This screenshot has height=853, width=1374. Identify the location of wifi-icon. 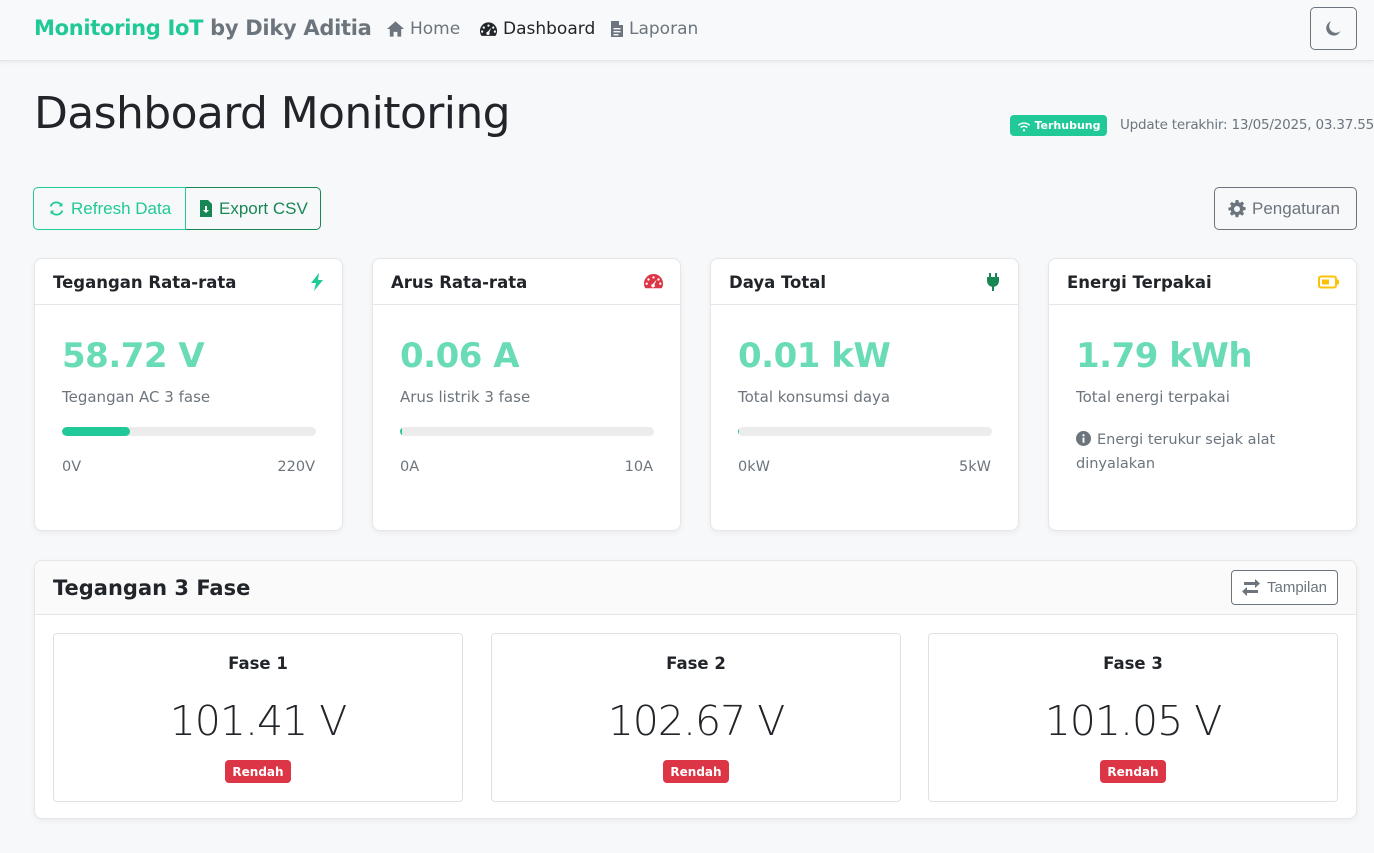
(1023, 126).